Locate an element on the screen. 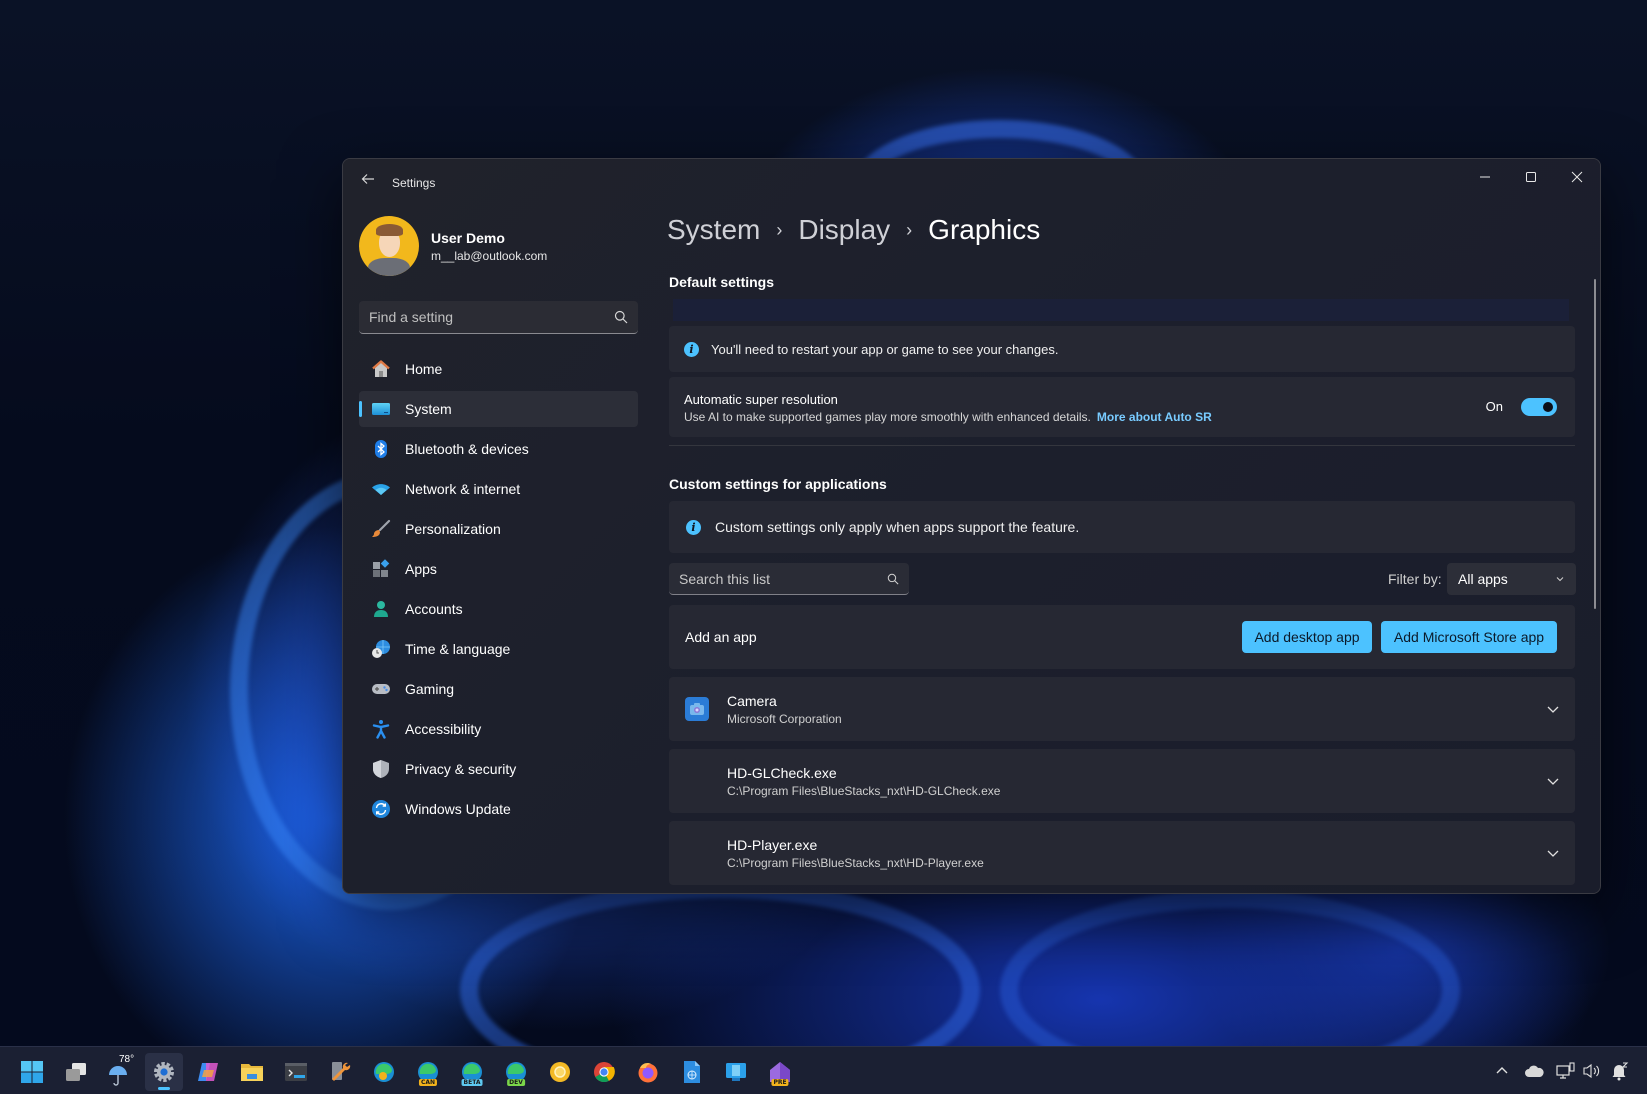 The image size is (1647, 1094). edge-icon is located at coordinates (384, 1072).